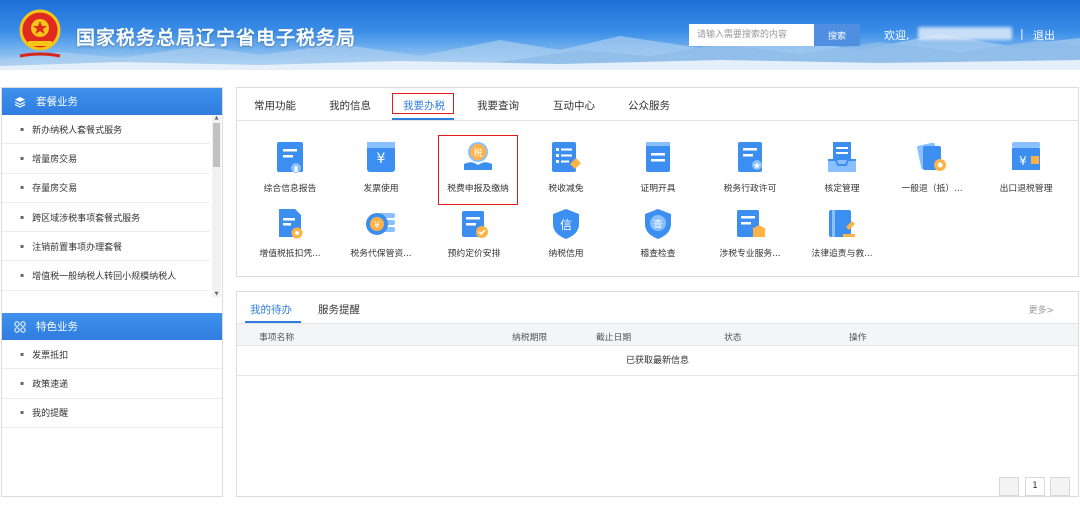 The image size is (1080, 508). I want to click on document-gear-icon, so click(291, 224).